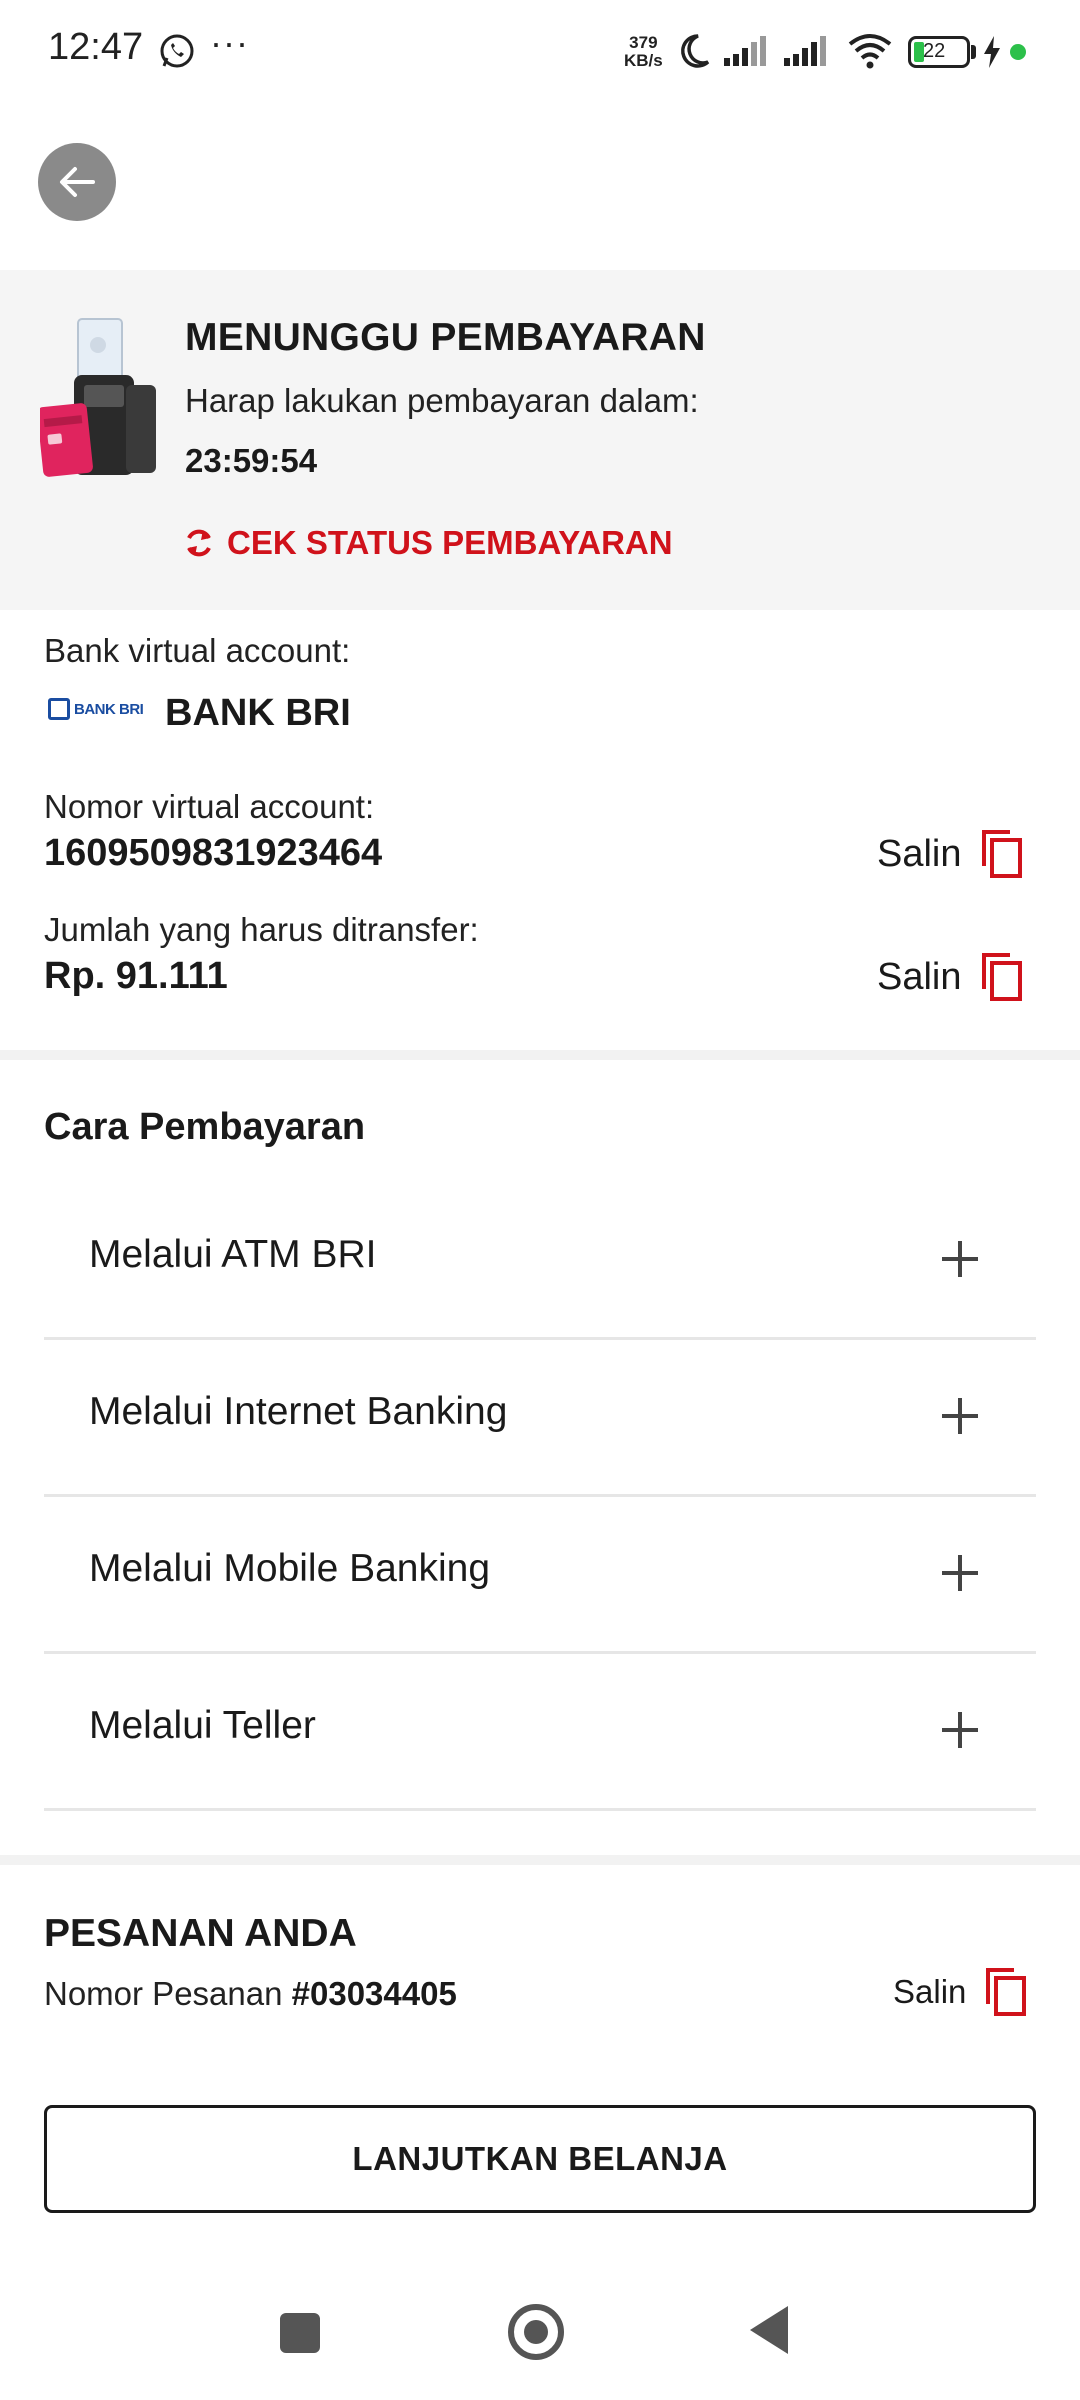 Image resolution: width=1080 pixels, height=2400 pixels. Describe the element at coordinates (202, 1725) in the screenshot. I see `payment-method-label: Melalui Teller` at that location.